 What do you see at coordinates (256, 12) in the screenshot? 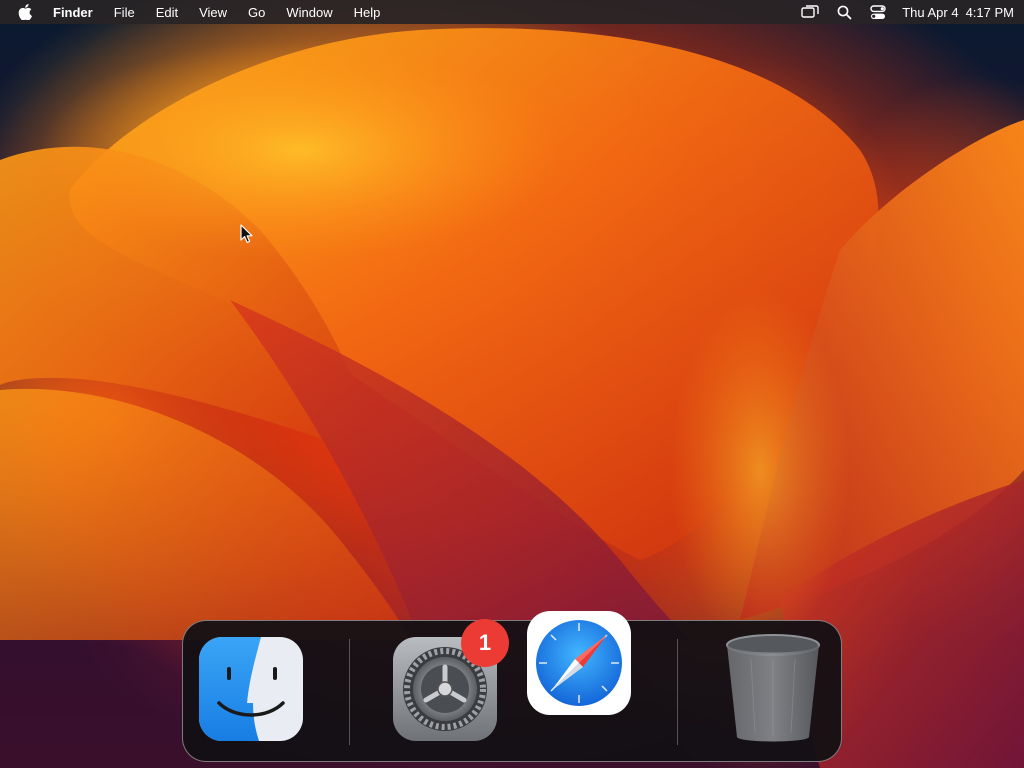
I see `menu-go: Go` at bounding box center [256, 12].